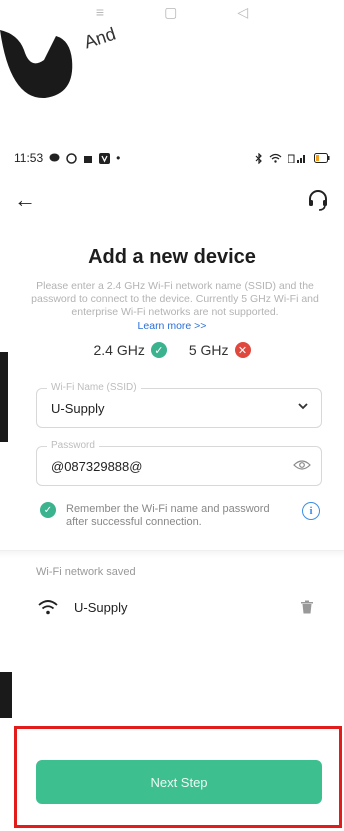 The width and height of the screenshot is (344, 831). Describe the element at coordinates (311, 511) in the screenshot. I see `info-icon: i` at that location.